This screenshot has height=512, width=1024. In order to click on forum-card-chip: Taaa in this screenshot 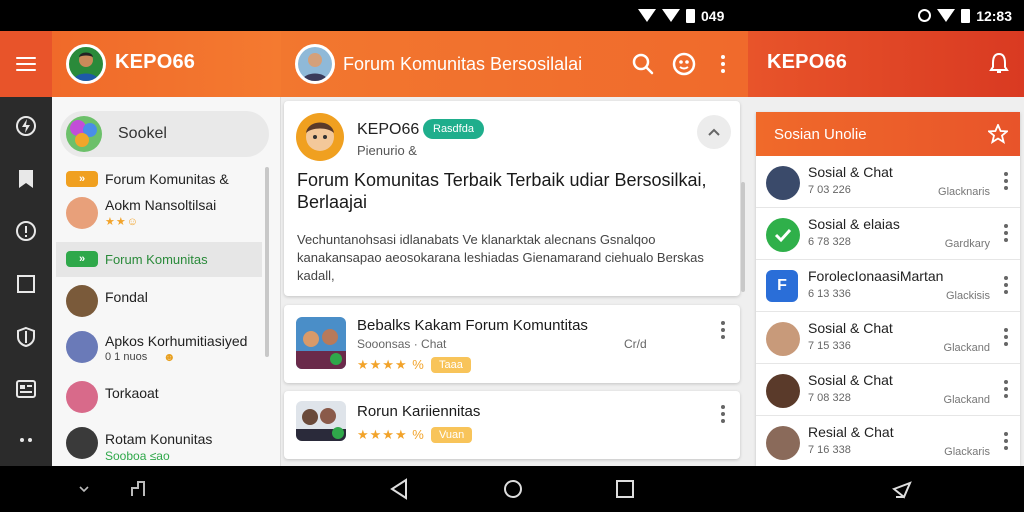, I will do `click(451, 365)`.